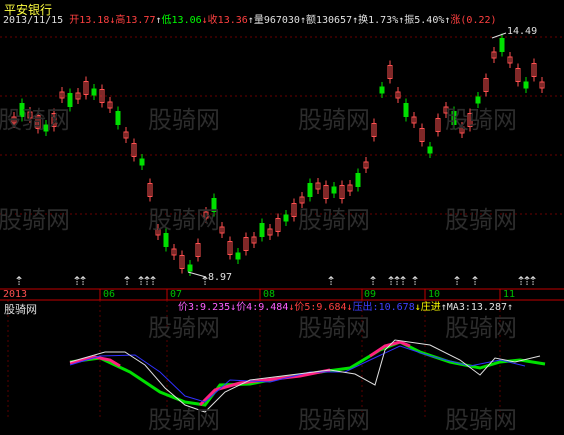 The image size is (564, 435). What do you see at coordinates (166, 20) in the screenshot?
I see `low-label: 低` at bounding box center [166, 20].